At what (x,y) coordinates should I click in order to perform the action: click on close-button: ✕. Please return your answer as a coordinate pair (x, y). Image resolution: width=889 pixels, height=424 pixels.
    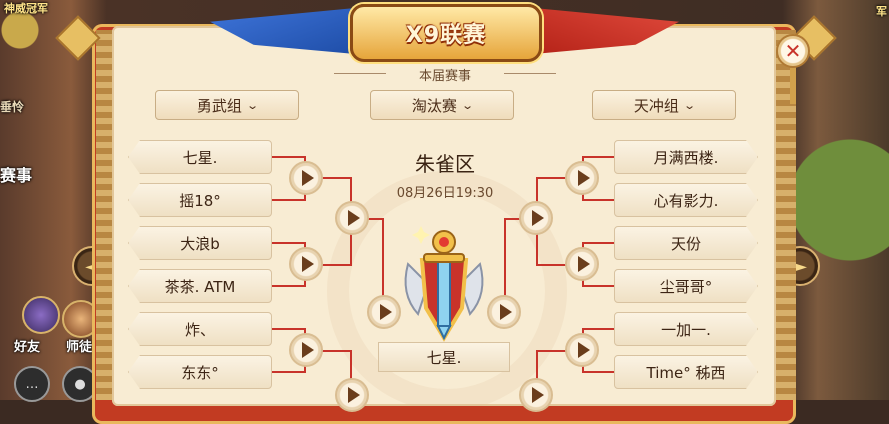
    Looking at the image, I should click on (793, 51).